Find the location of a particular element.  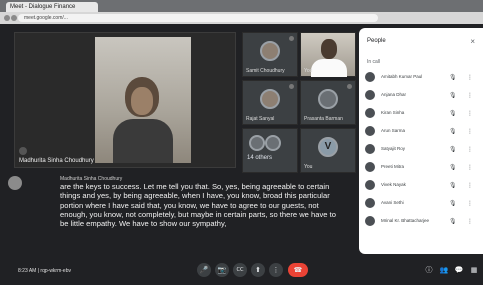

panel-section-label: In call is located at coordinates (374, 62).